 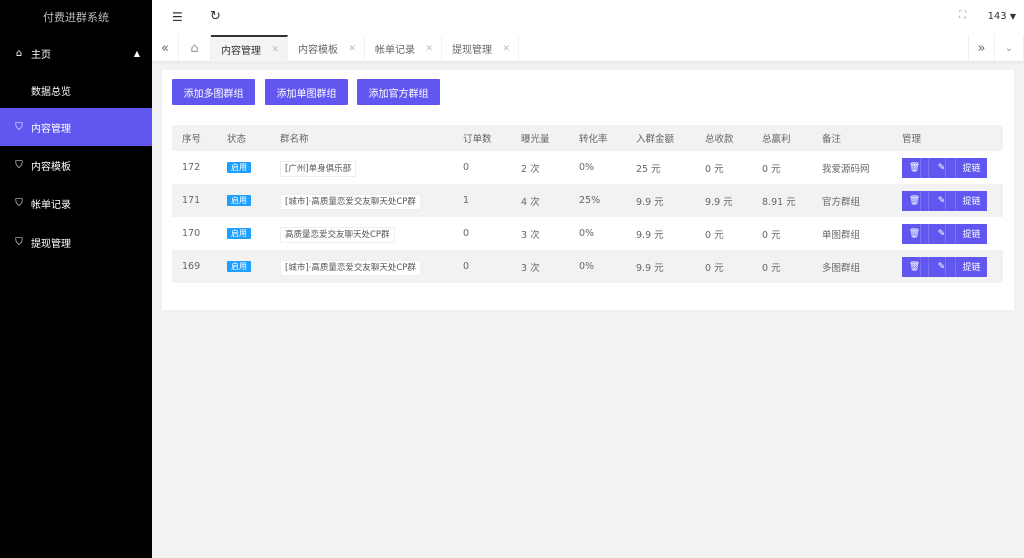 What do you see at coordinates (51, 129) in the screenshot?
I see `sidebar-item-label: 内容管理` at bounding box center [51, 129].